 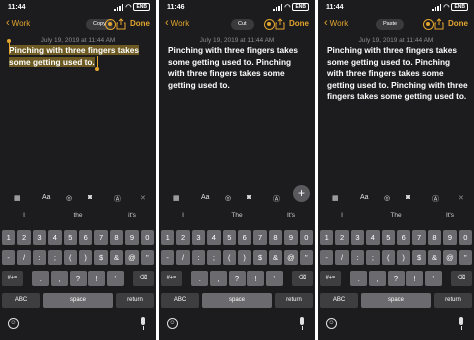 I want to click on markup-icon: Ⓐ, so click(x=117, y=199).